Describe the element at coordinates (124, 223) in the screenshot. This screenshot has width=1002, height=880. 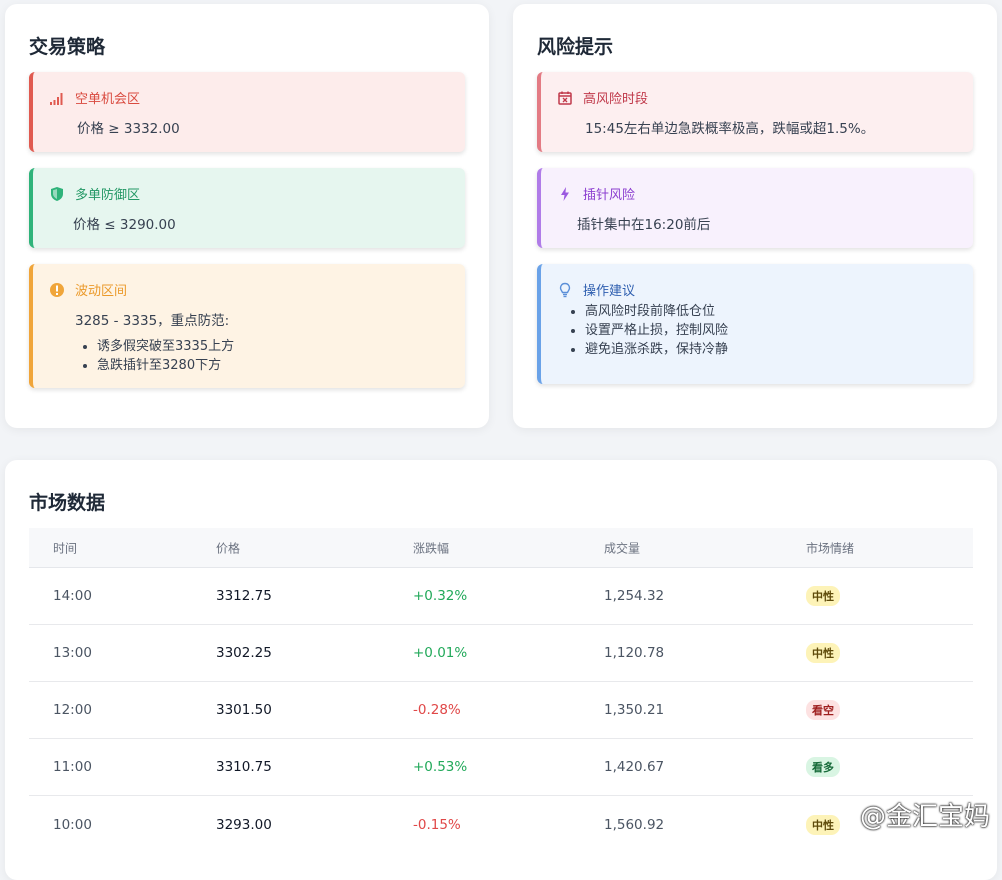
I see `long-zone-text: 价格 ≤ 3290.00` at that location.